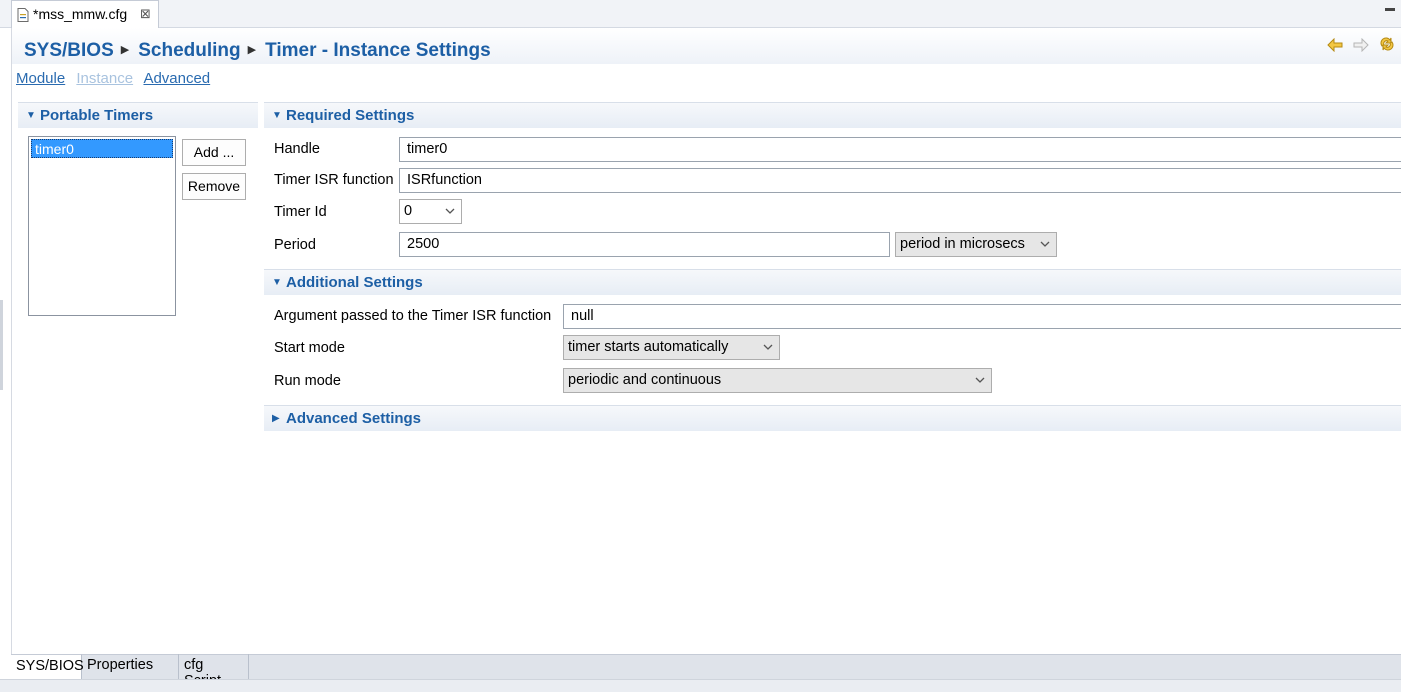 The image size is (1401, 692). What do you see at coordinates (832, 418) in the screenshot?
I see `advanced-settings-section-header: ▶ Advanced Settings` at bounding box center [832, 418].